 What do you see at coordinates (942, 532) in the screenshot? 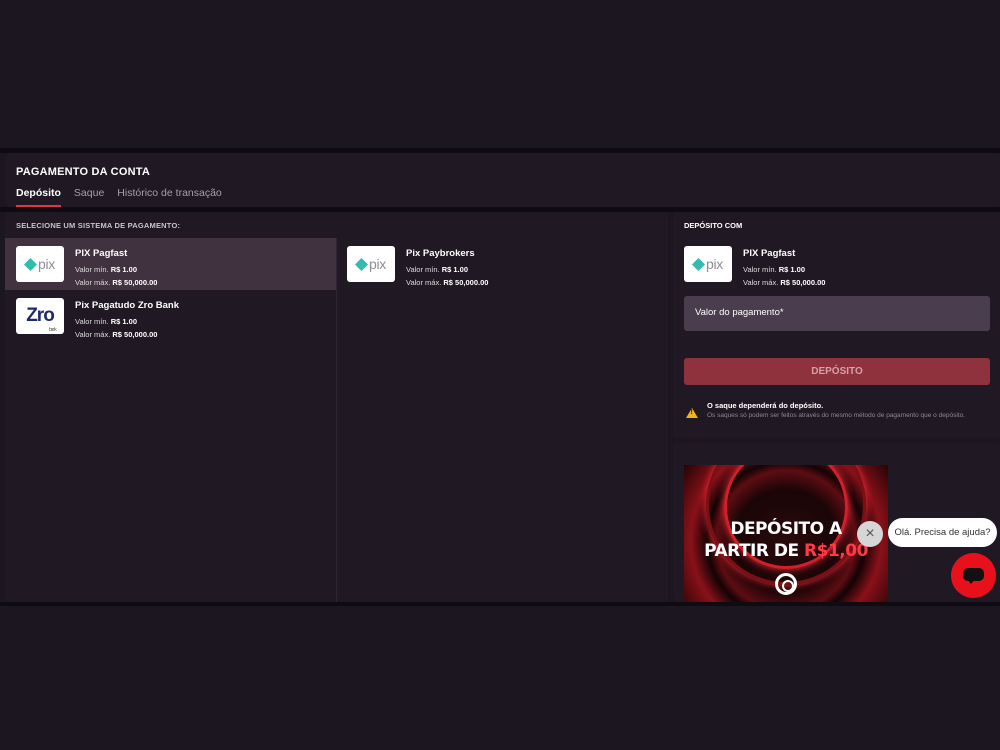
I see `chat-help-prompt: Olá. Precisa de ajuda?` at bounding box center [942, 532].